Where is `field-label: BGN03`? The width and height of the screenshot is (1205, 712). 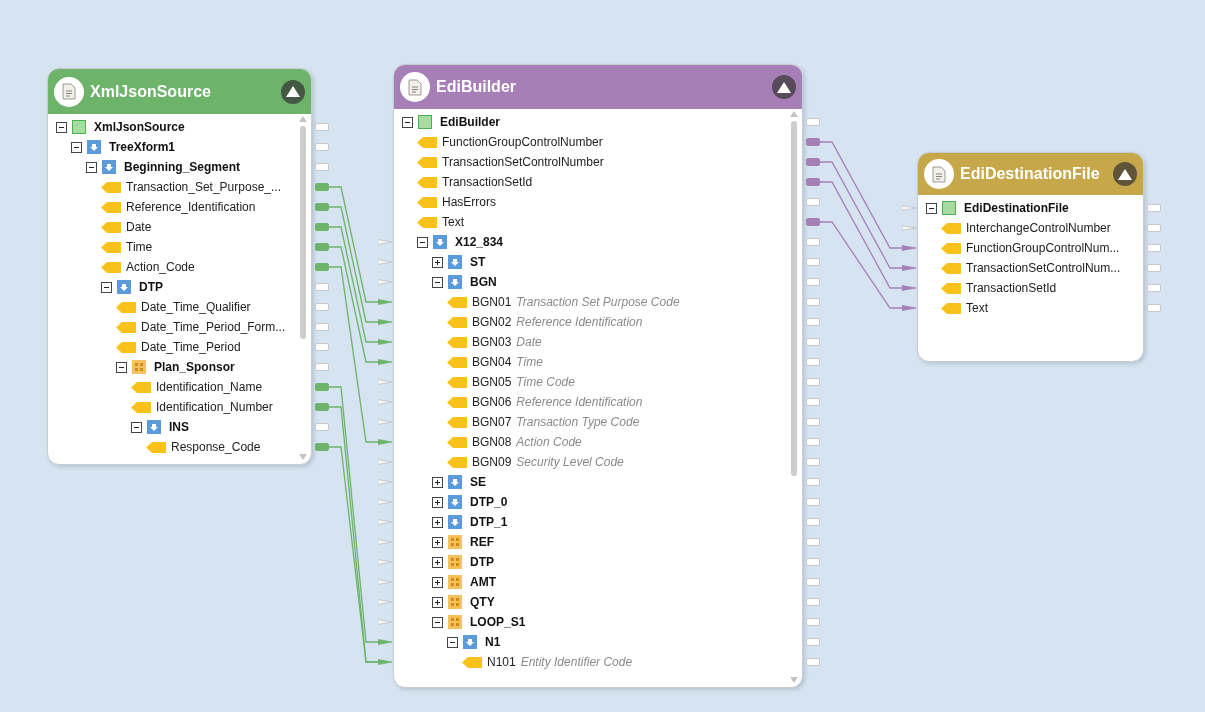
field-label: BGN03 is located at coordinates (492, 342).